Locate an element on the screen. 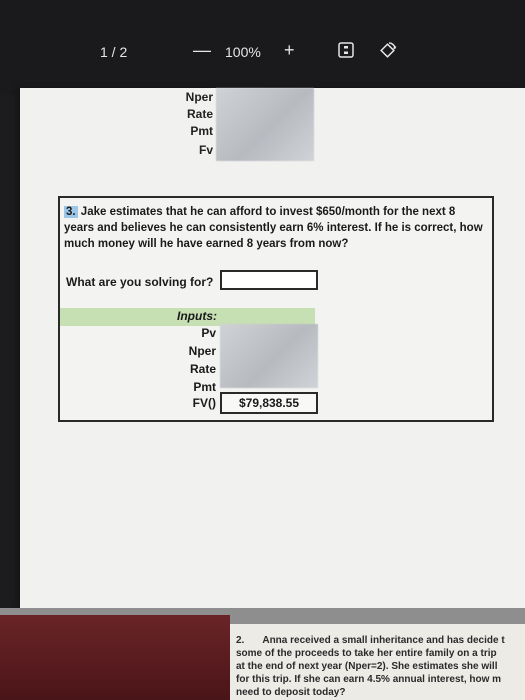 The width and height of the screenshot is (525, 700). solving-for-input is located at coordinates (269, 280).